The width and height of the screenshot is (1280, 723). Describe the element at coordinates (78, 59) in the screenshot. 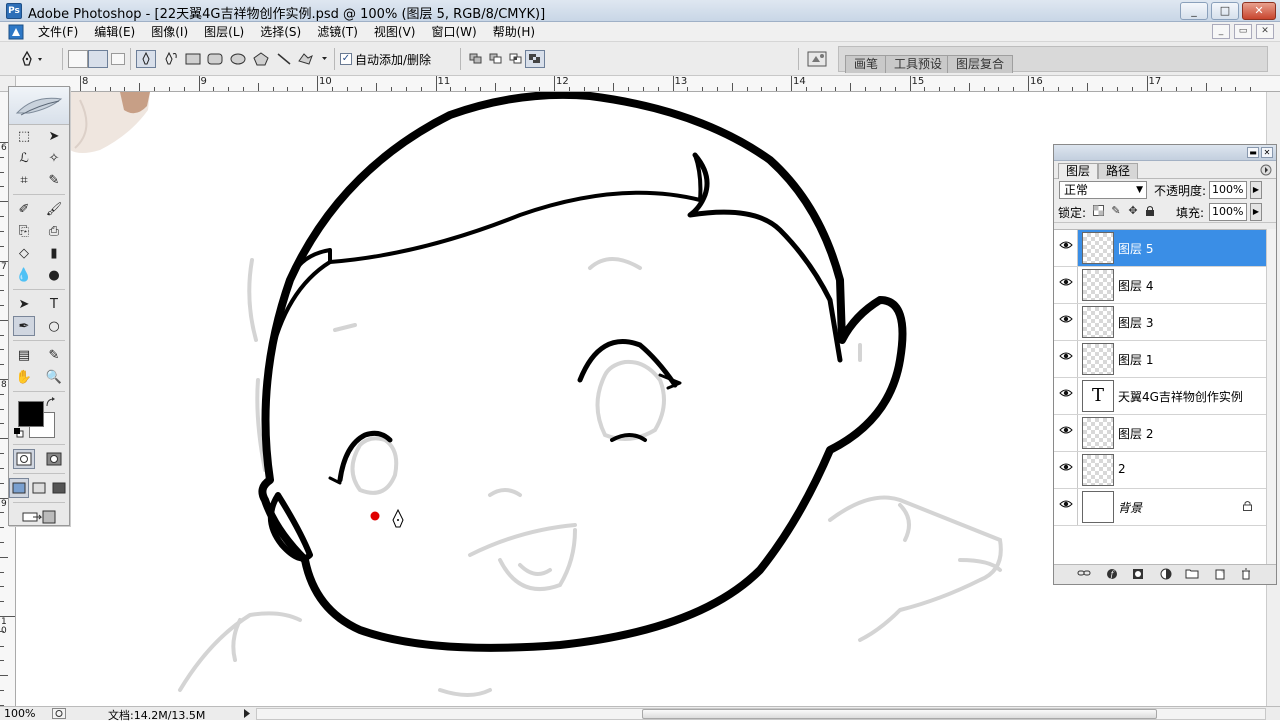

I see `shape-layers-button` at that location.